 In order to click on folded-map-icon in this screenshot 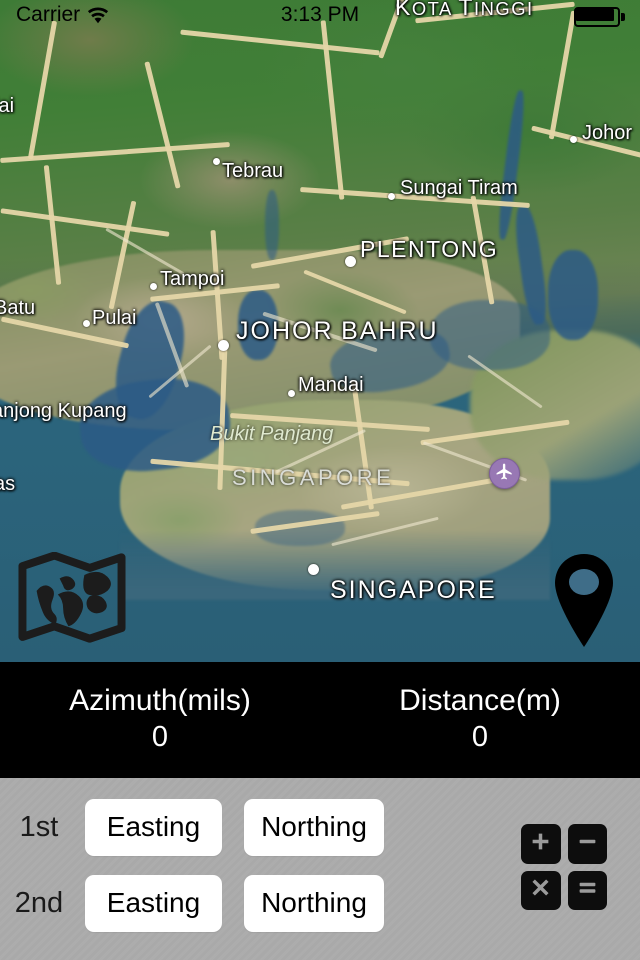, I will do `click(72, 598)`.